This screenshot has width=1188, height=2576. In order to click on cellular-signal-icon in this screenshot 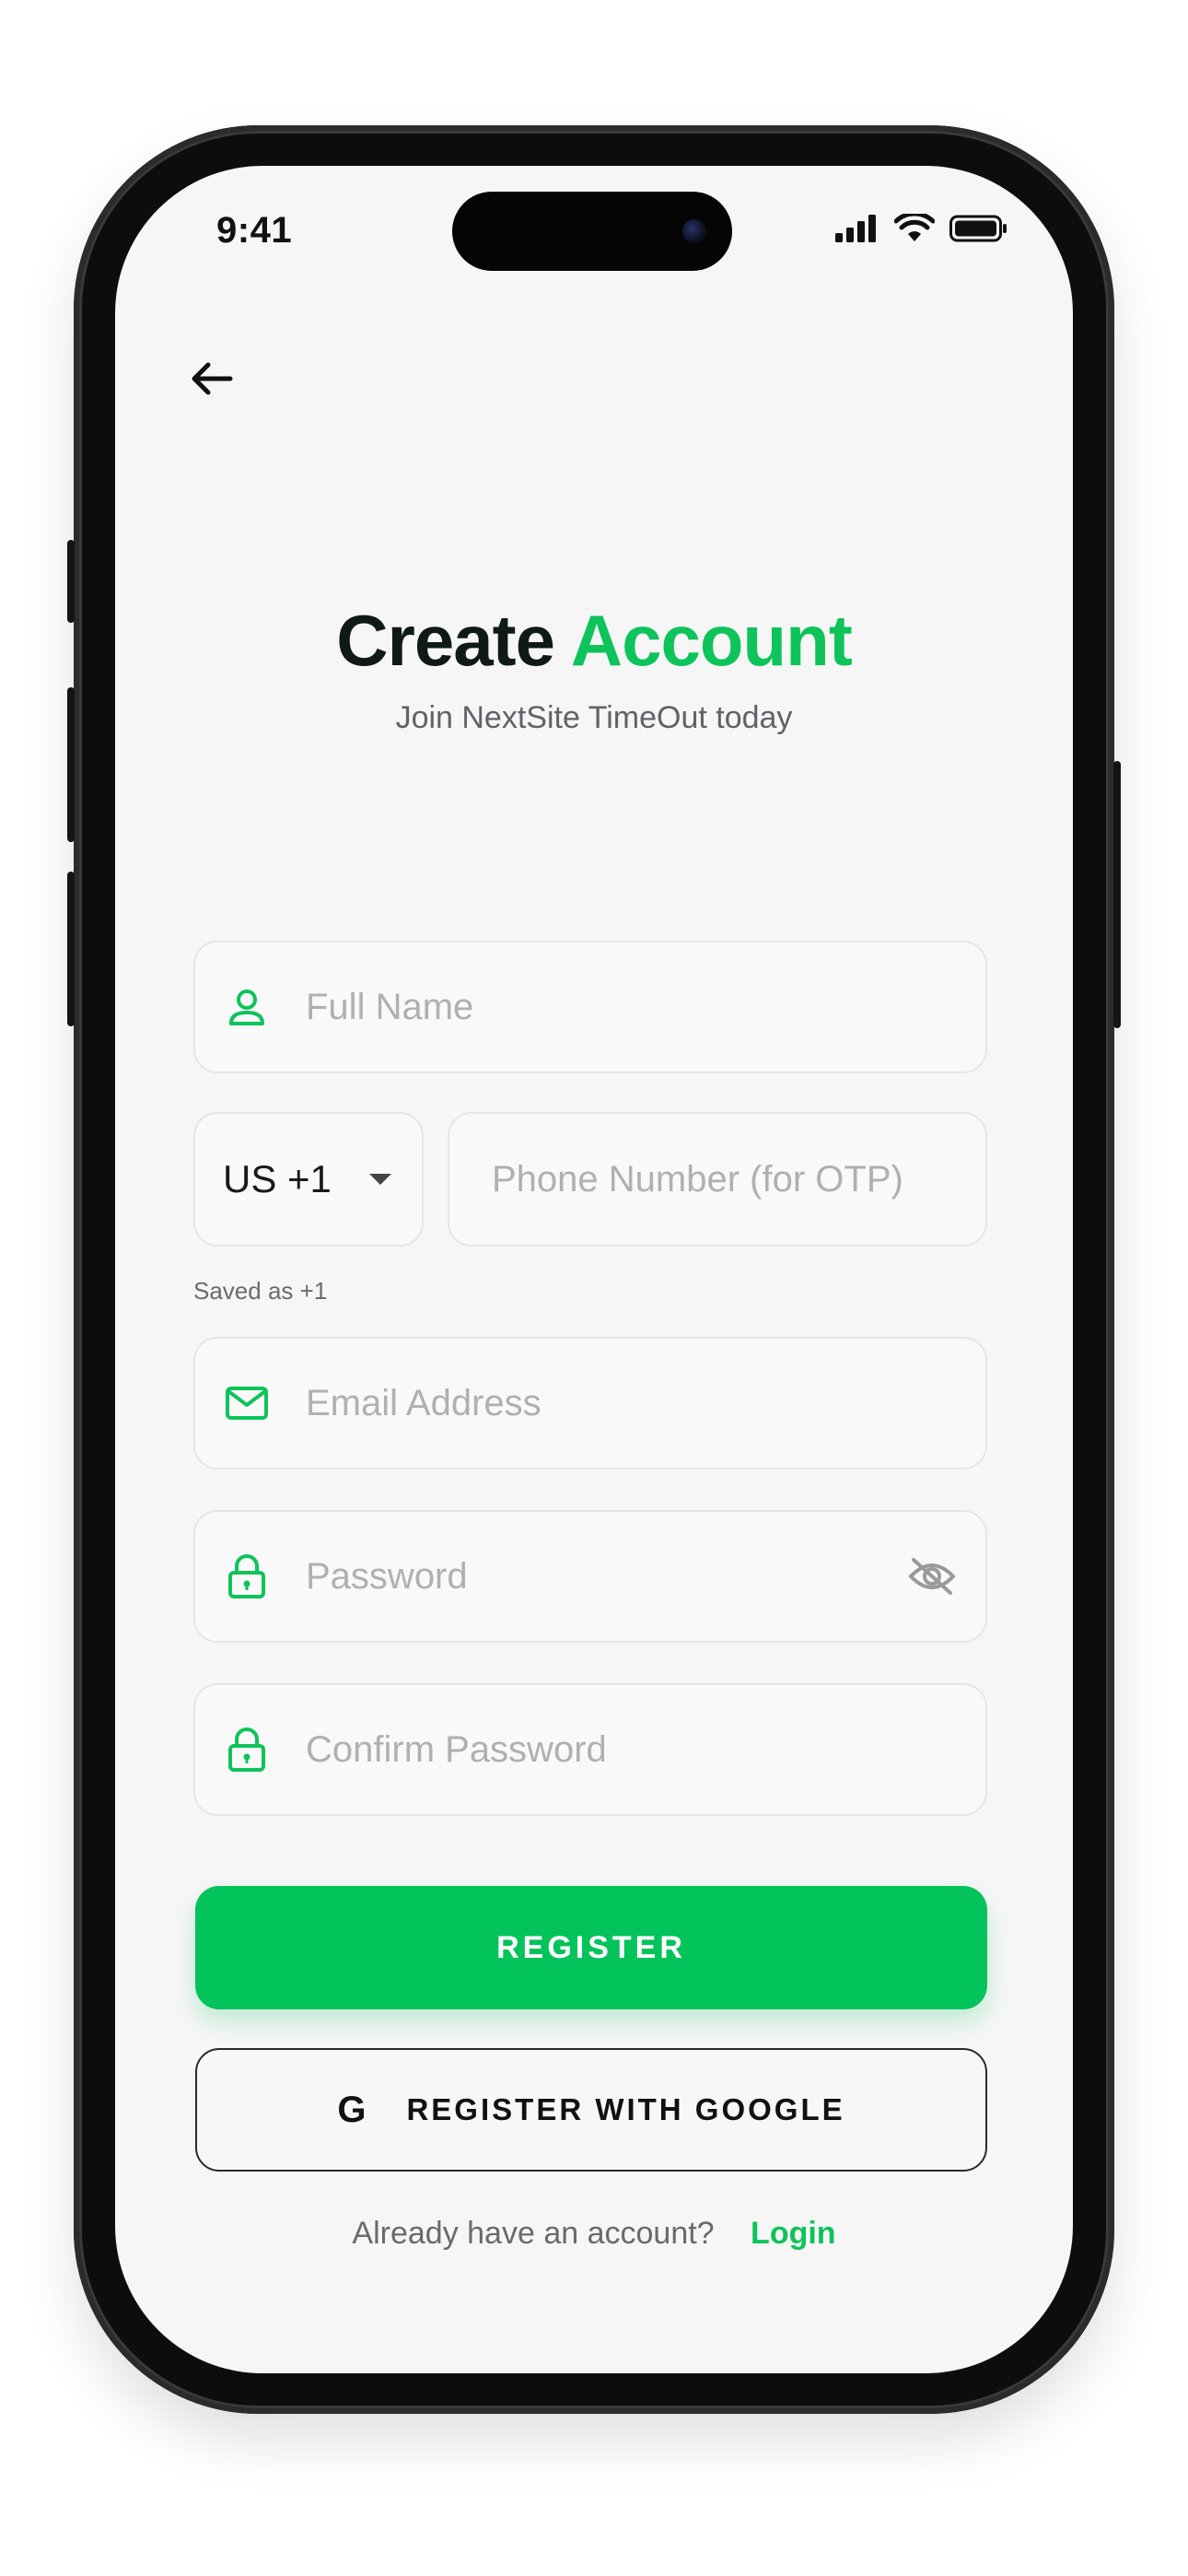, I will do `click(855, 228)`.